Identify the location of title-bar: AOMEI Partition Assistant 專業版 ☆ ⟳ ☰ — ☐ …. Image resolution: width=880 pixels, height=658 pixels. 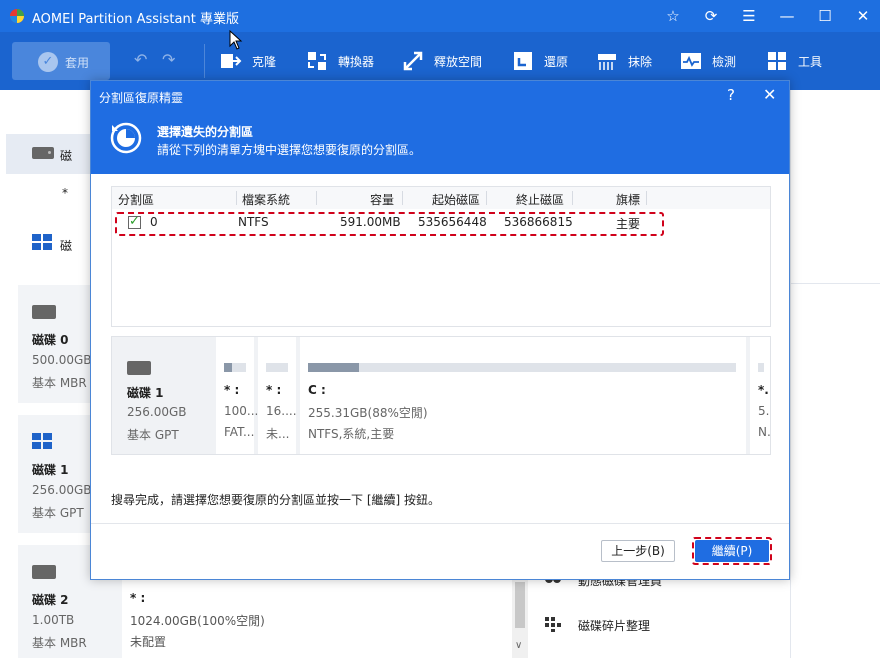
(440, 16).